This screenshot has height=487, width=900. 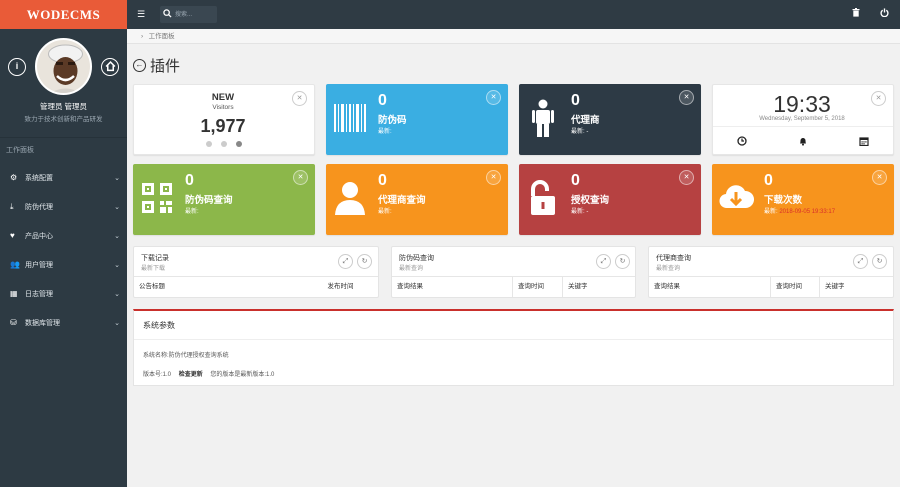 I want to click on sidebar-item-log-management: ▦ 日志管理 ⌄, so click(x=63, y=293).